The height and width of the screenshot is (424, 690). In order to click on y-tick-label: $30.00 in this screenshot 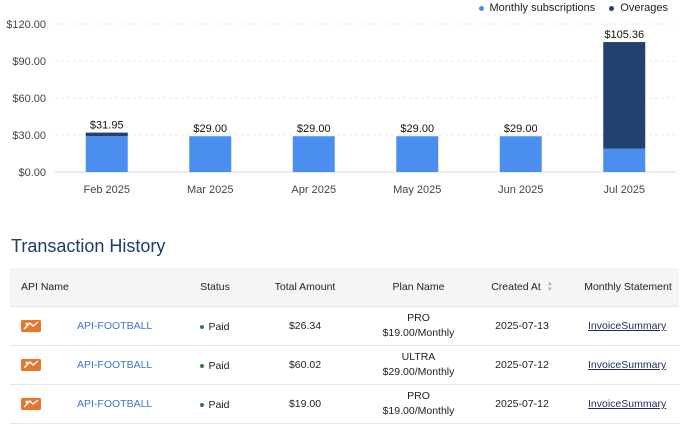, I will do `click(29, 136)`.